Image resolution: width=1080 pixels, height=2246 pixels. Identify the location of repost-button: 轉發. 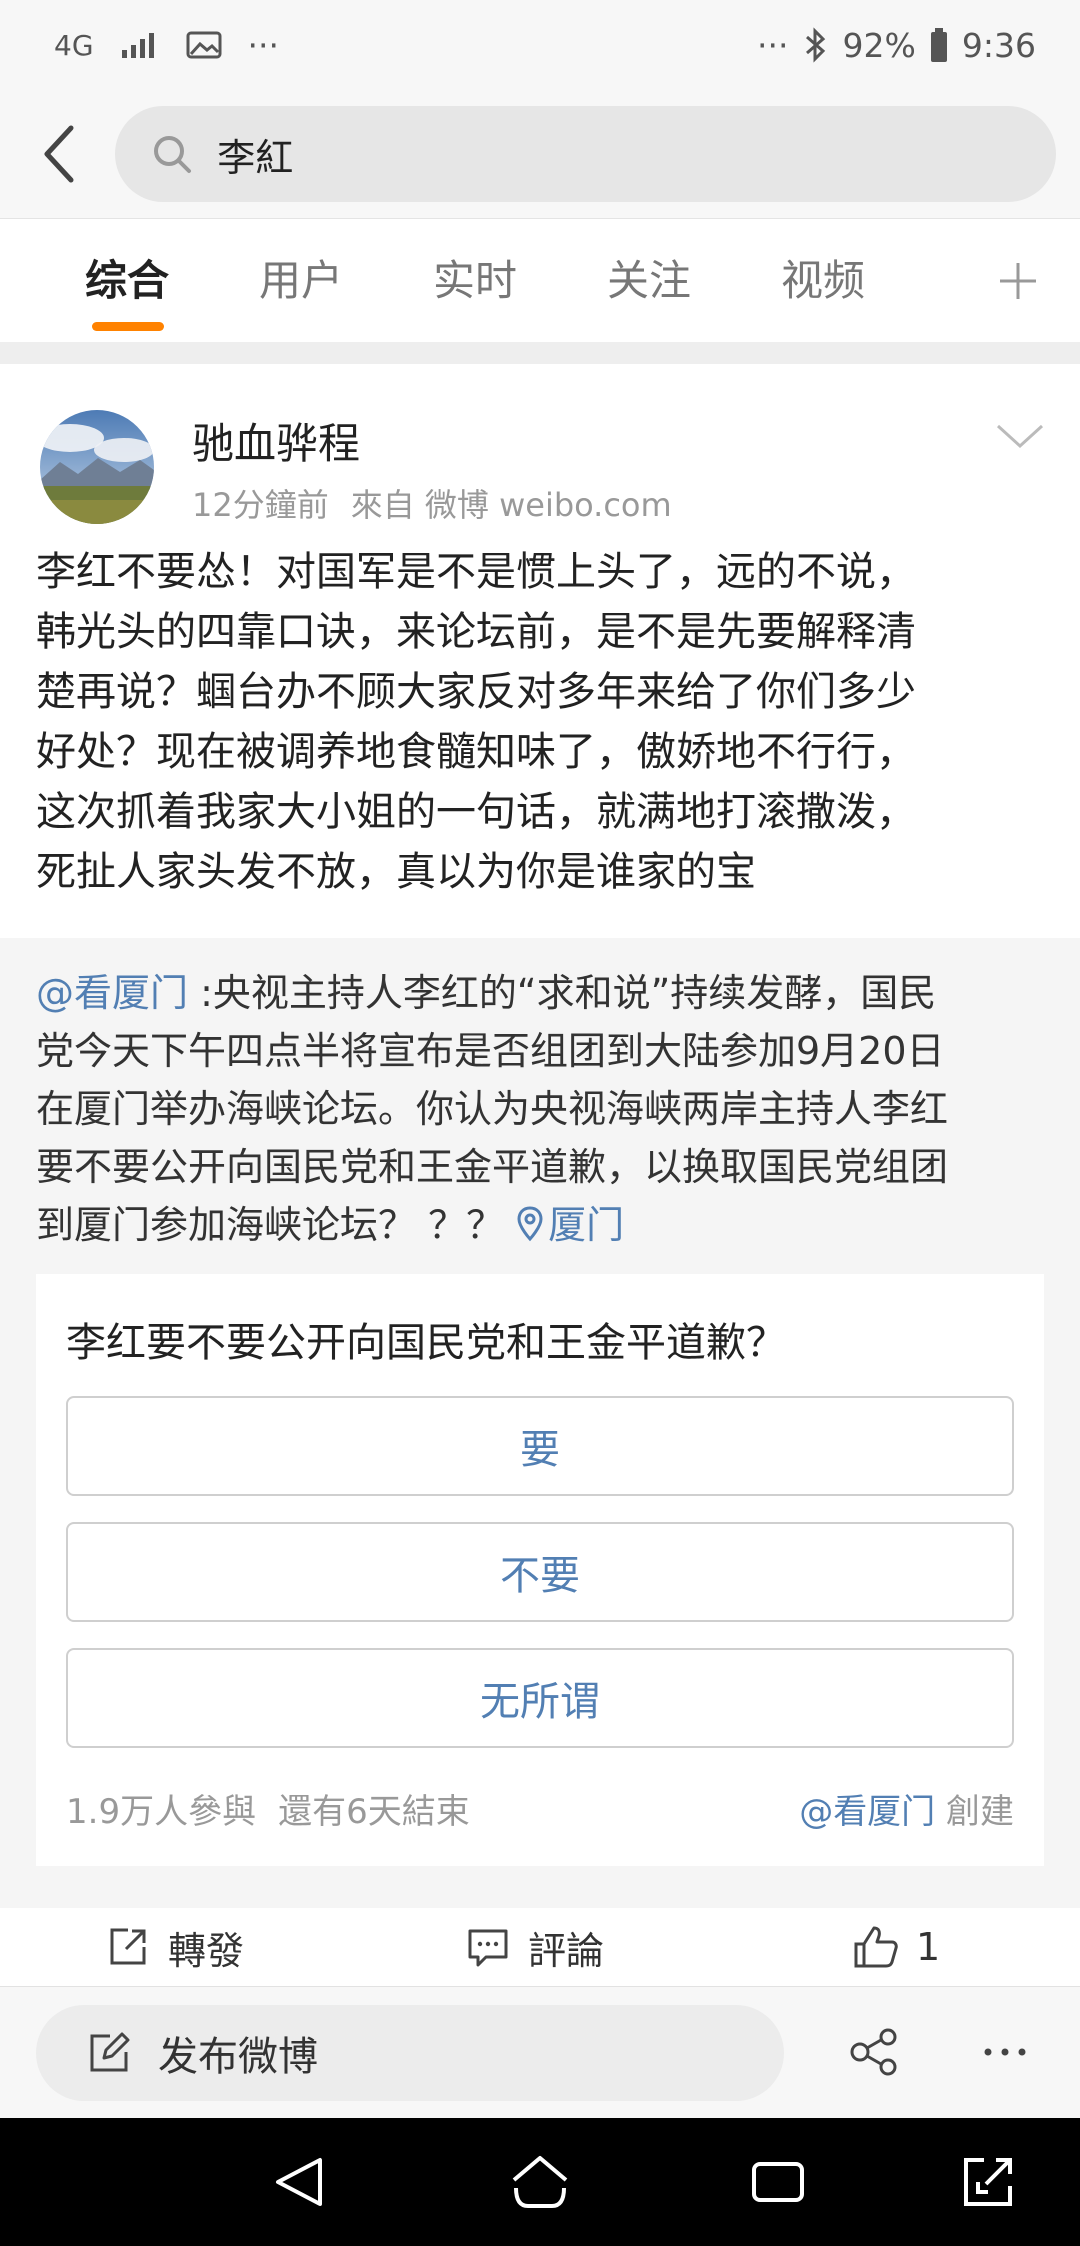
(175, 1947).